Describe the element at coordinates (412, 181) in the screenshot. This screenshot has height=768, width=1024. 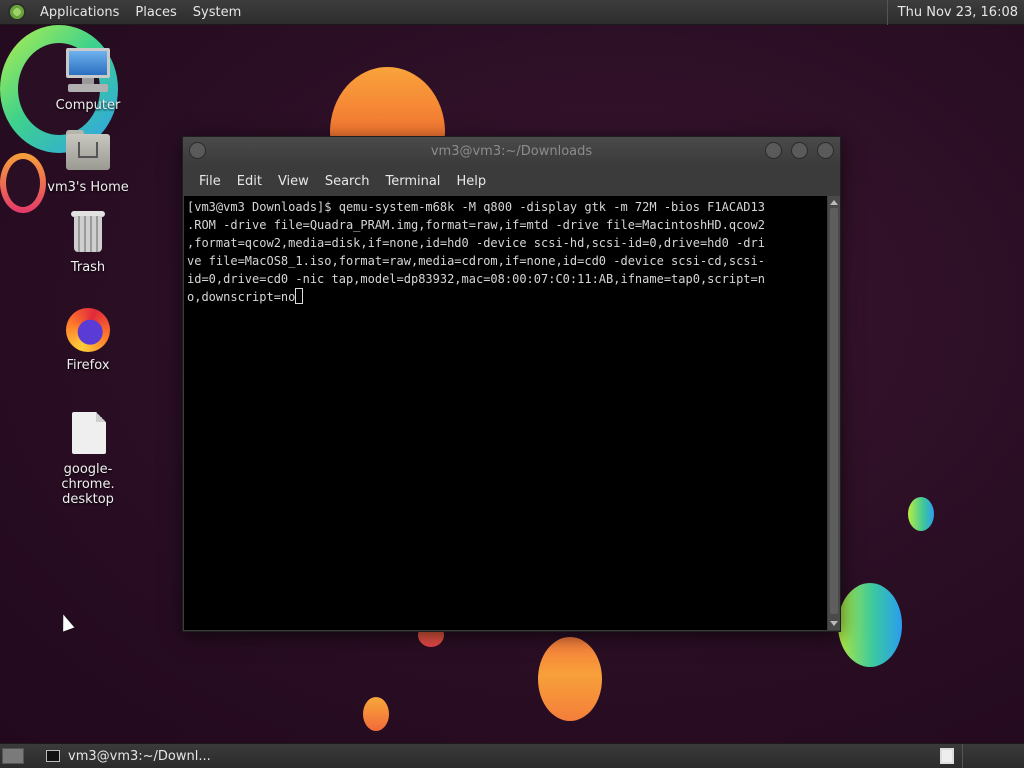
I see `menu-terminal: Terminal` at that location.